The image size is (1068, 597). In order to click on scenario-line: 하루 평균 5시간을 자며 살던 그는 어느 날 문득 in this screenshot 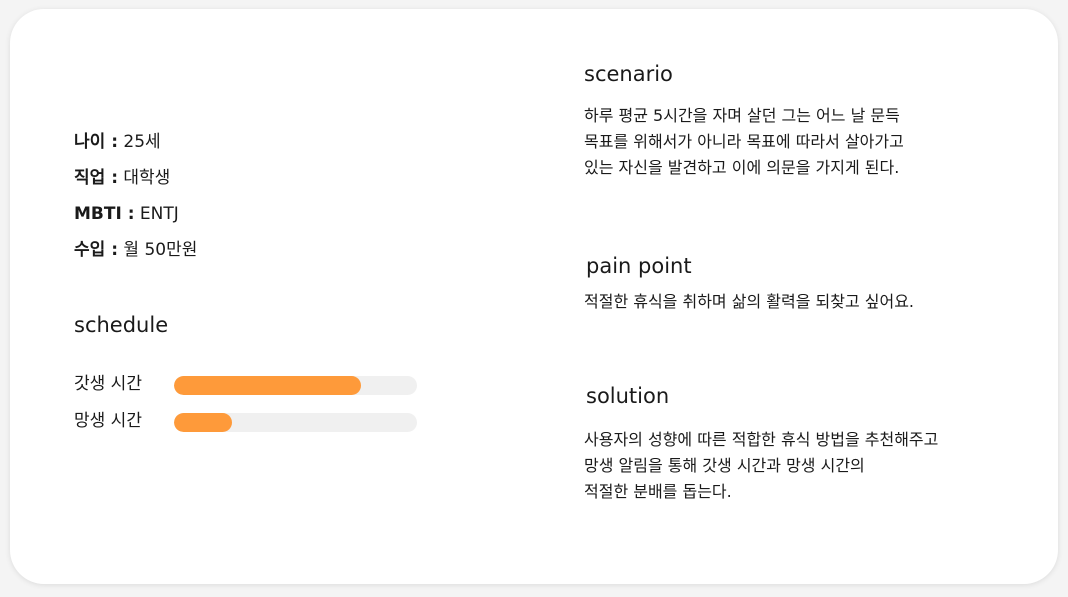, I will do `click(742, 115)`.